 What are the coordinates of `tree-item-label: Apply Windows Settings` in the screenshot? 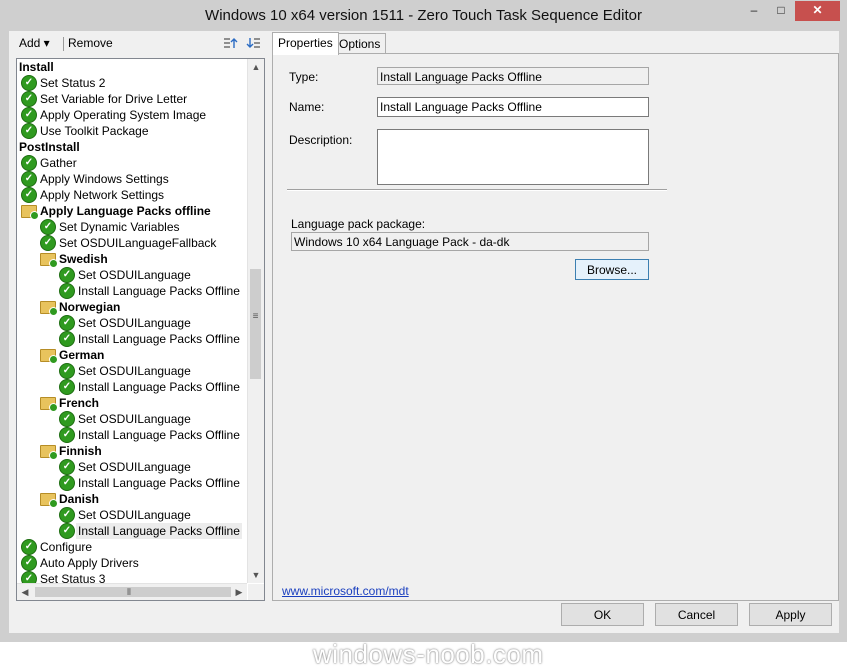 It's located at (104, 179).